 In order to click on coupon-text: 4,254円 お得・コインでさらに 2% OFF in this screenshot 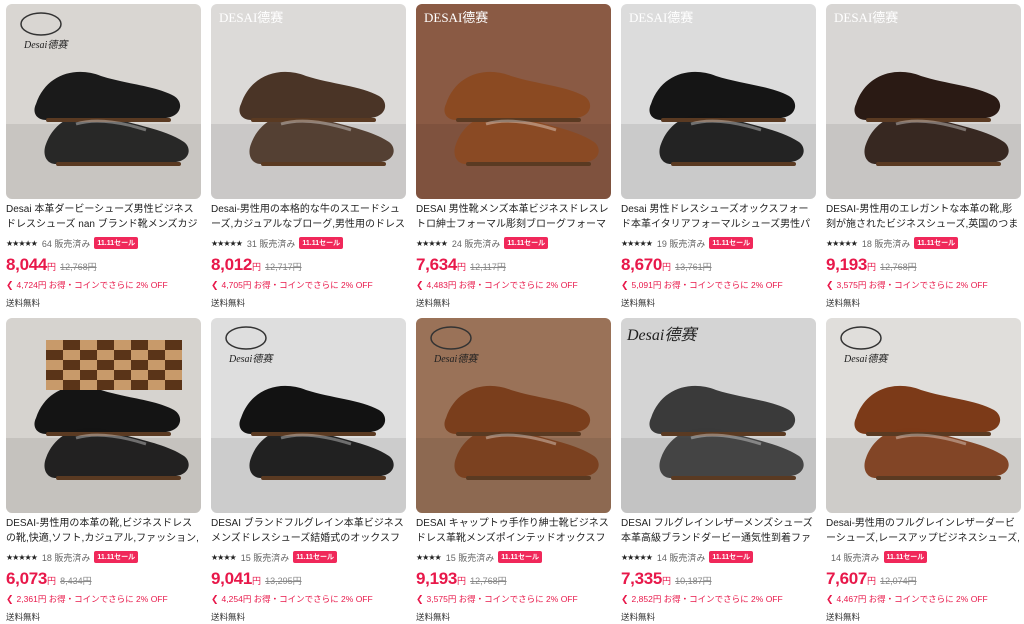, I will do `click(297, 599)`.